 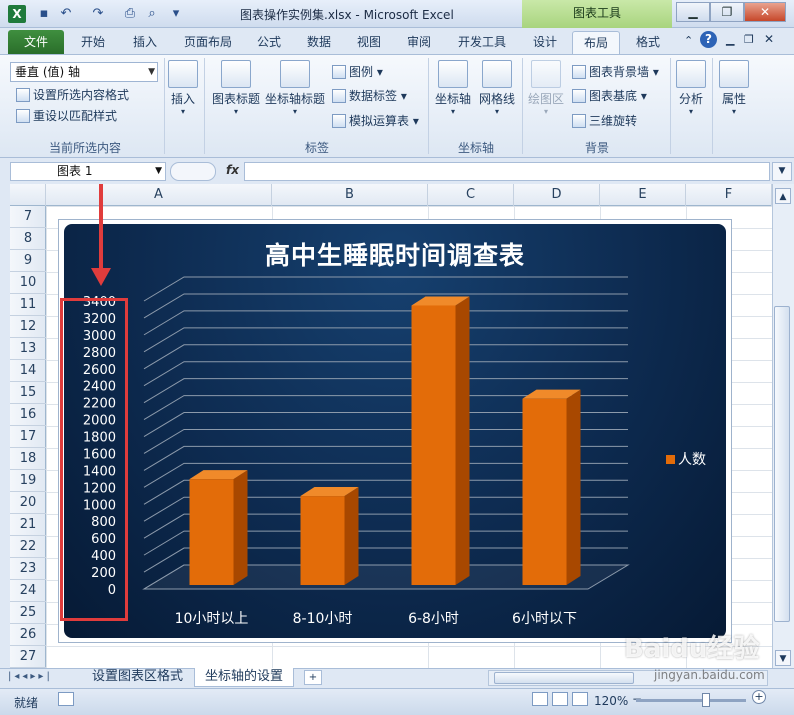 I want to click on row-header-7: 7, so click(x=28, y=217).